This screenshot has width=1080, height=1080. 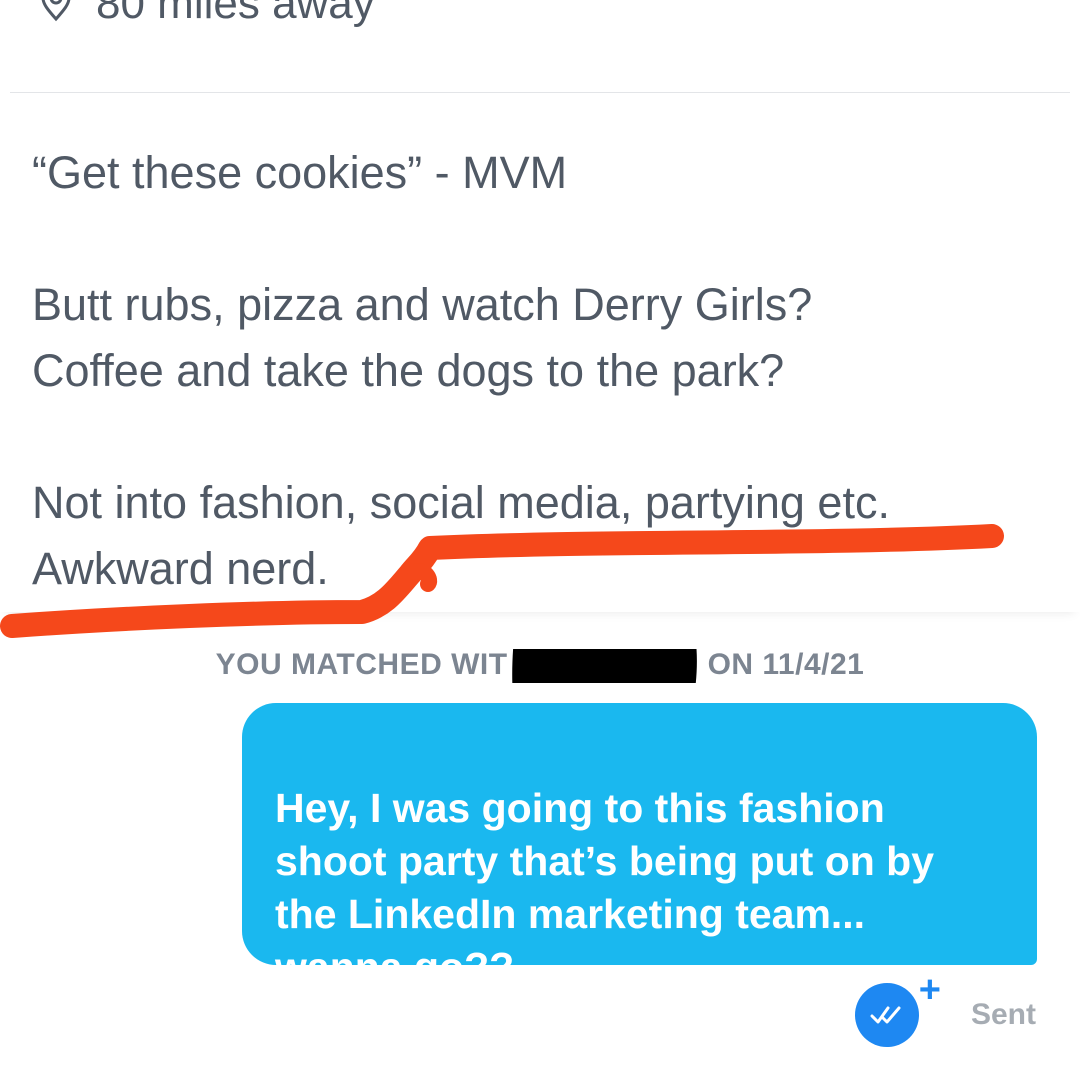 I want to click on divider, so click(x=540, y=92).